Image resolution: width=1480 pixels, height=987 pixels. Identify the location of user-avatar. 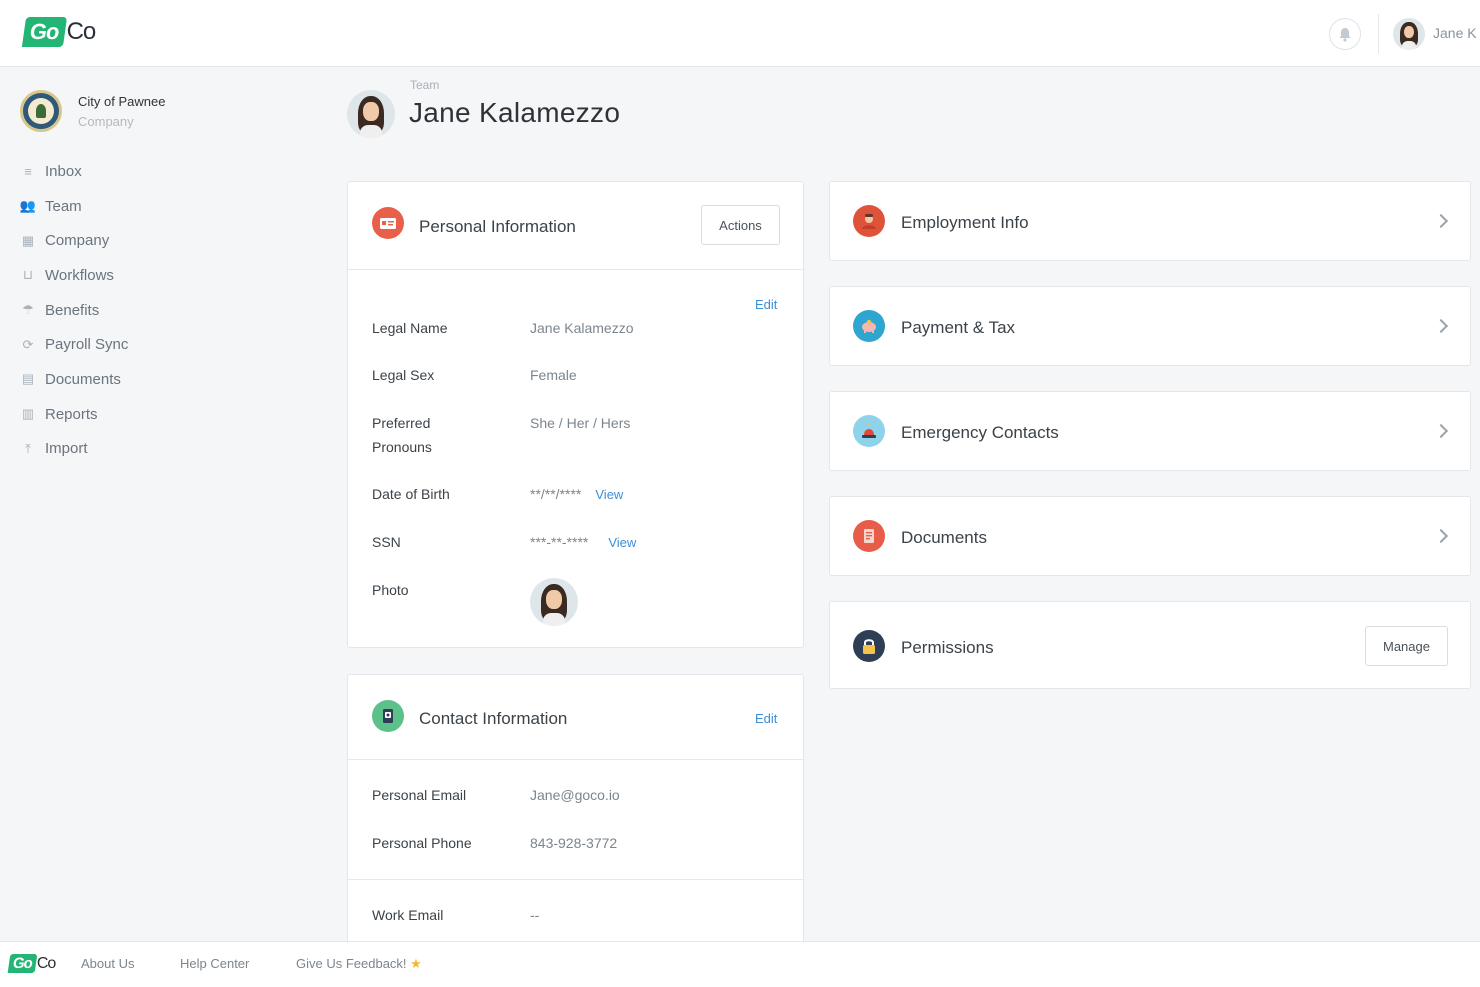
(1409, 34).